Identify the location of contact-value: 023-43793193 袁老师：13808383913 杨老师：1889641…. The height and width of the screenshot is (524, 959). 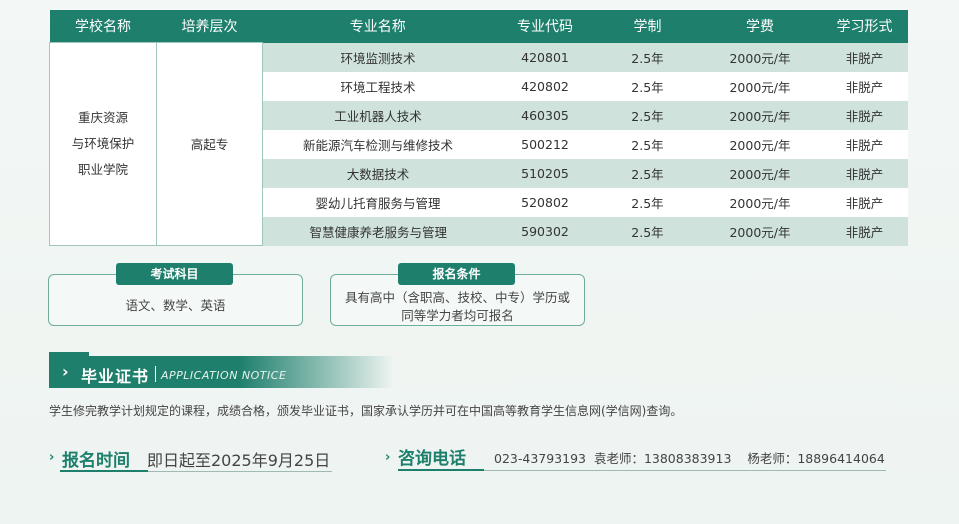
(689, 458).